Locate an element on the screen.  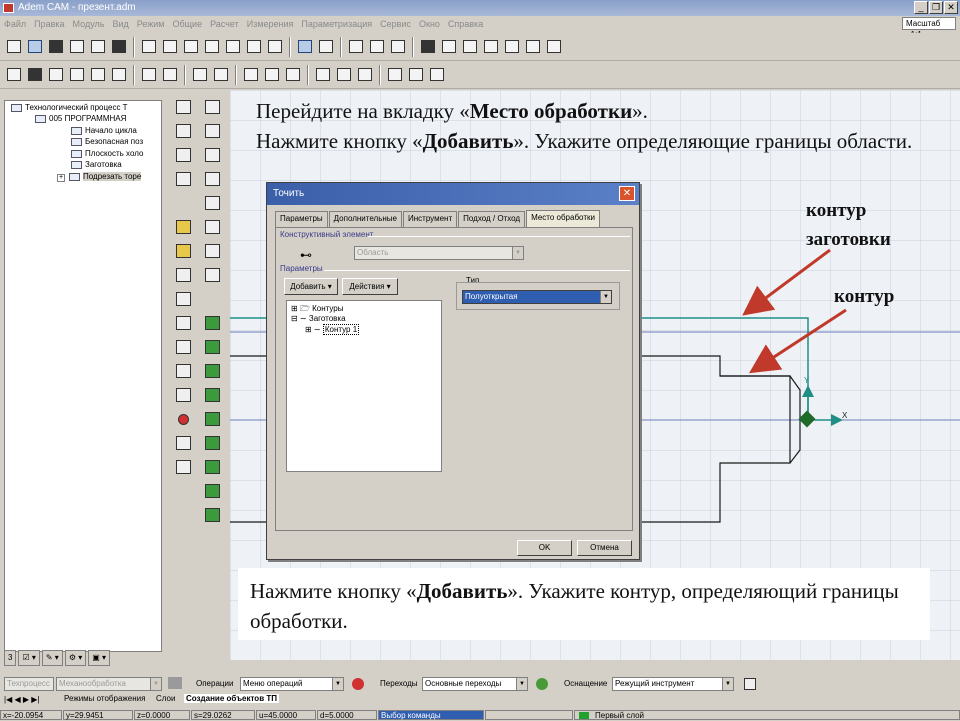
move-icon is located at coordinates (491, 47).